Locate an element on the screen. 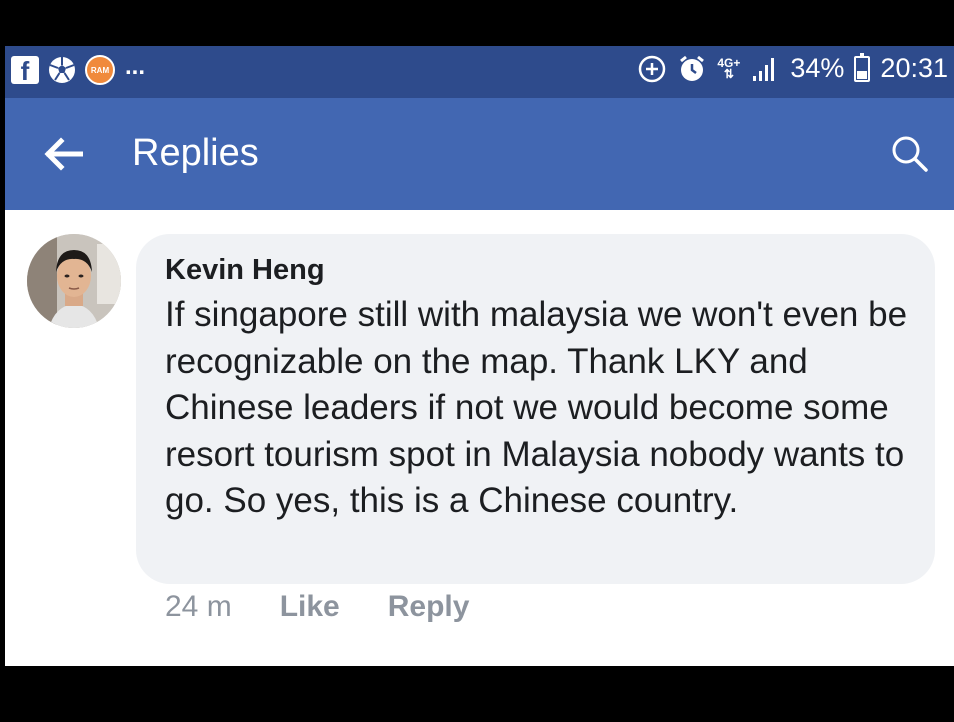  status-bar: f RAM ... 4G+ ⇅ 34% 20:31 is located at coordinates (479, 72).